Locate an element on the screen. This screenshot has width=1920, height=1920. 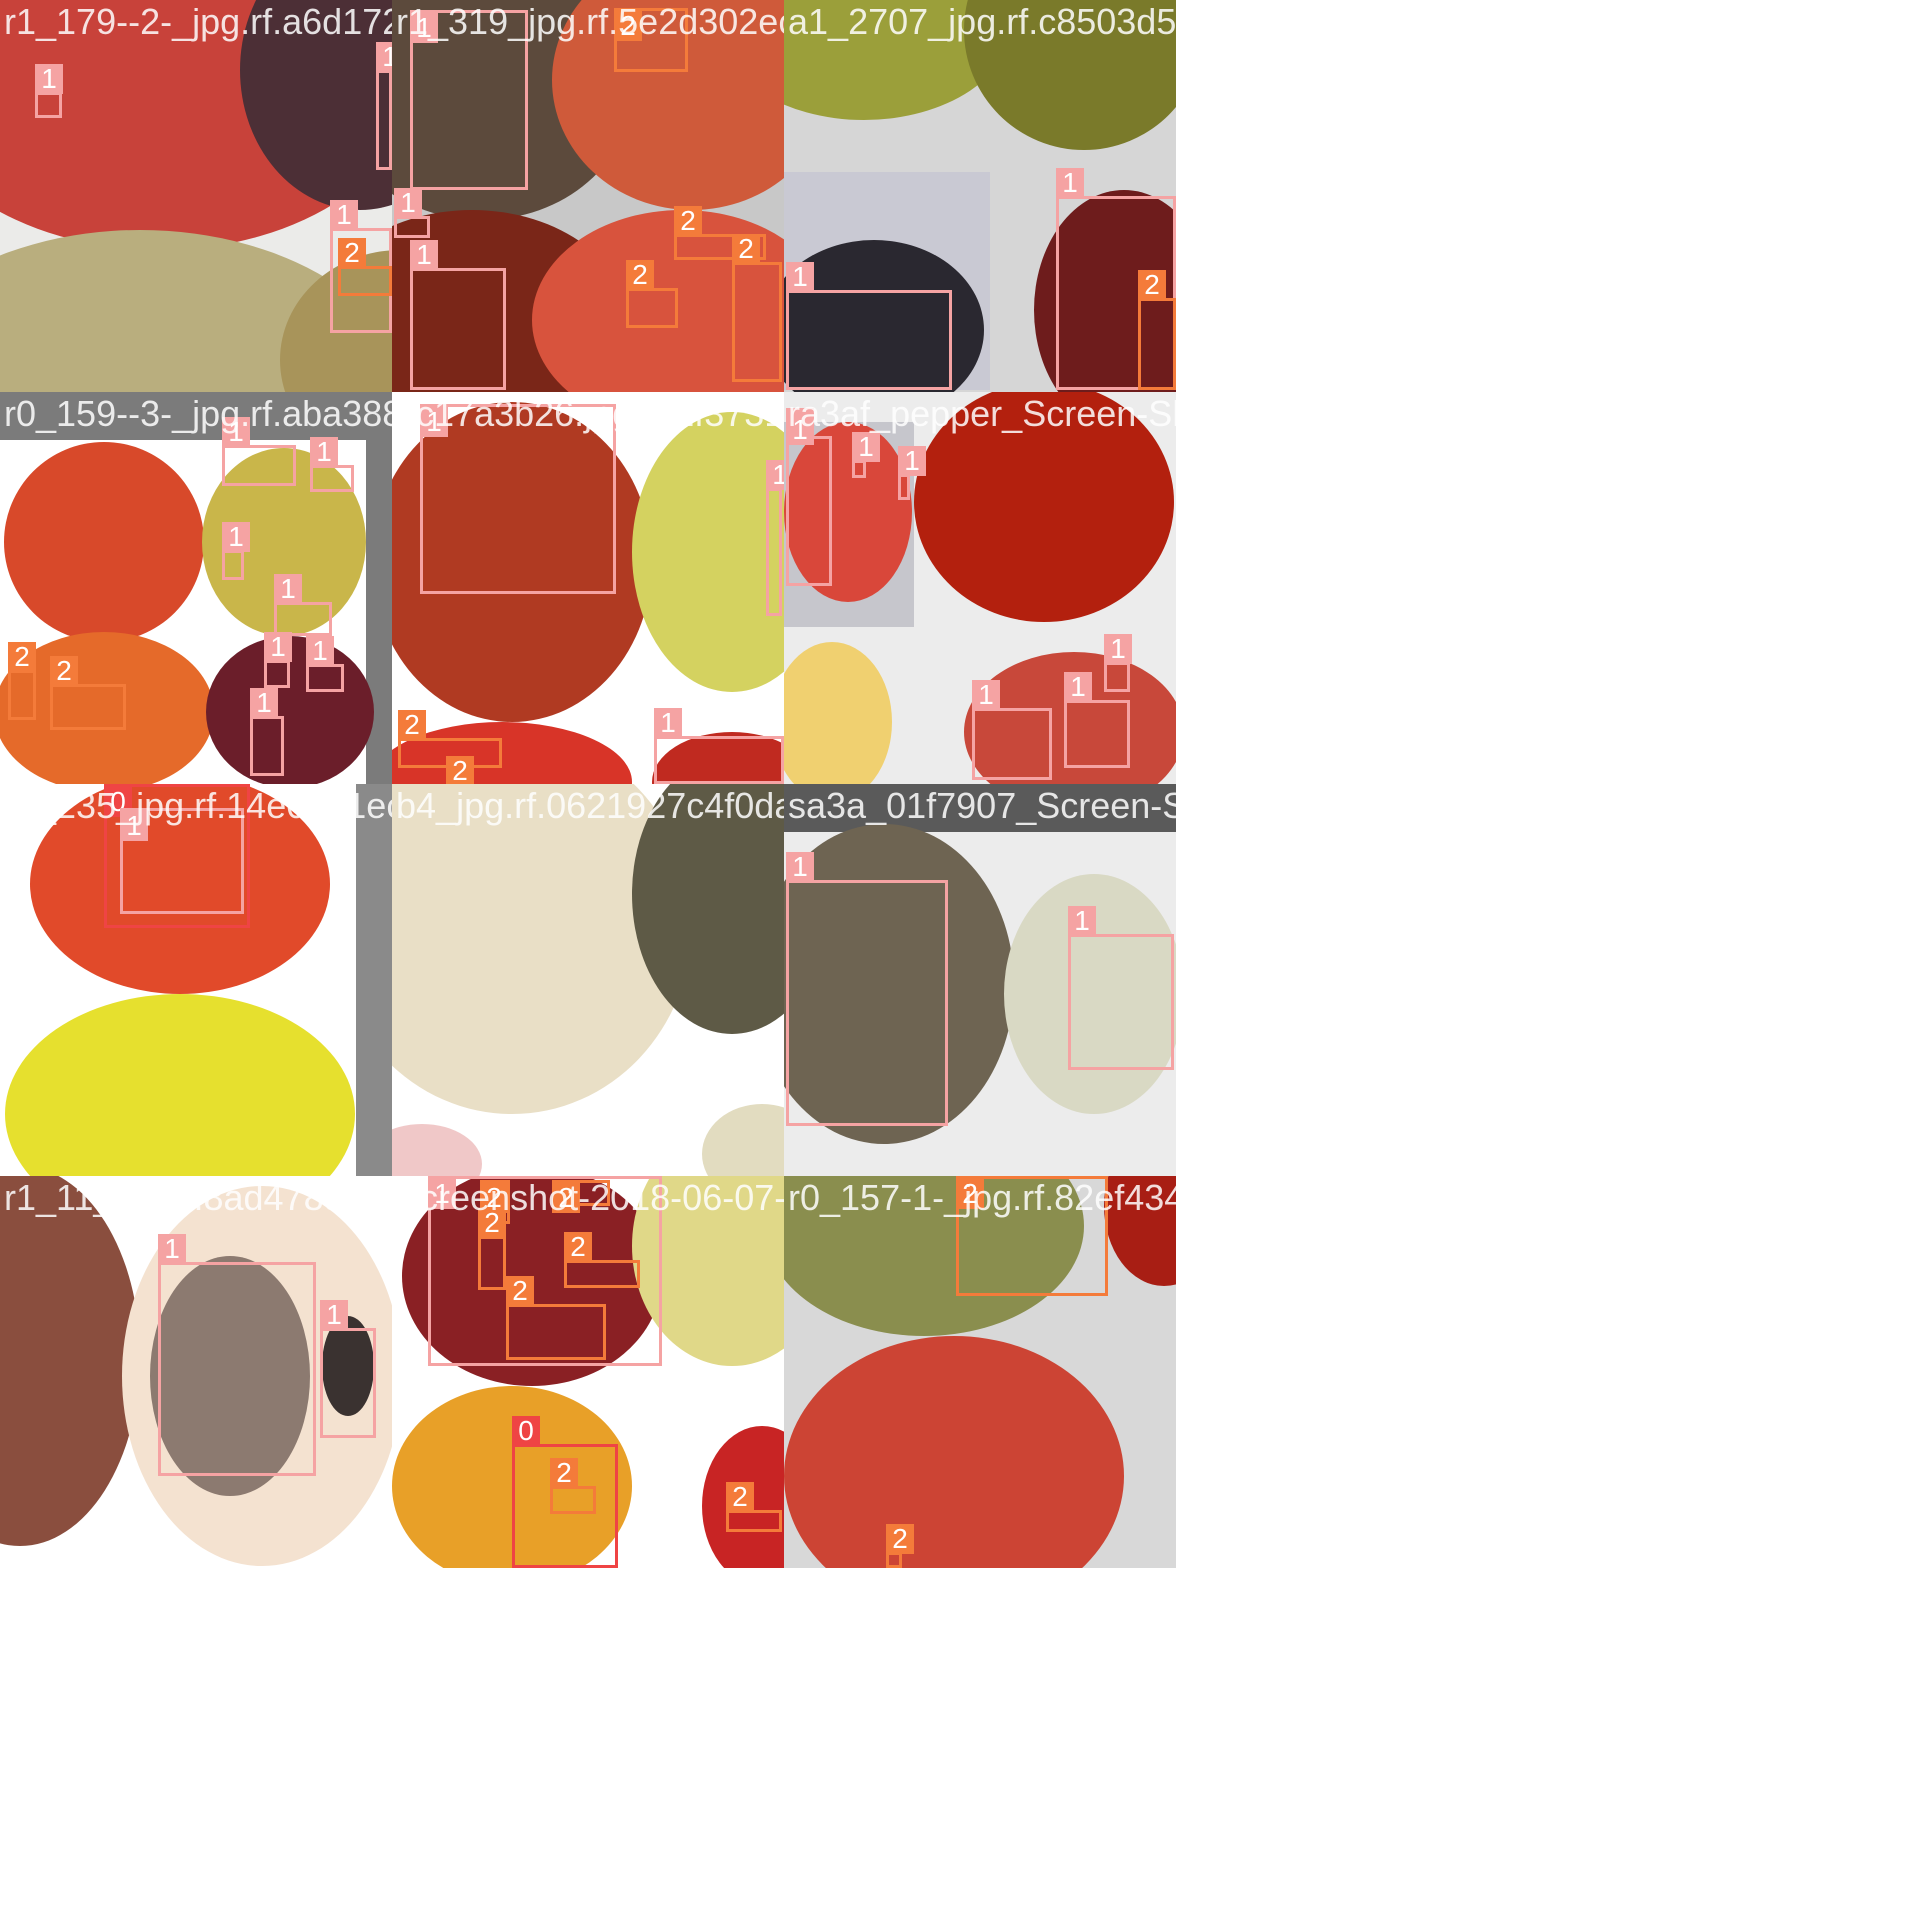
apple-shape is located at coordinates (104, 542).